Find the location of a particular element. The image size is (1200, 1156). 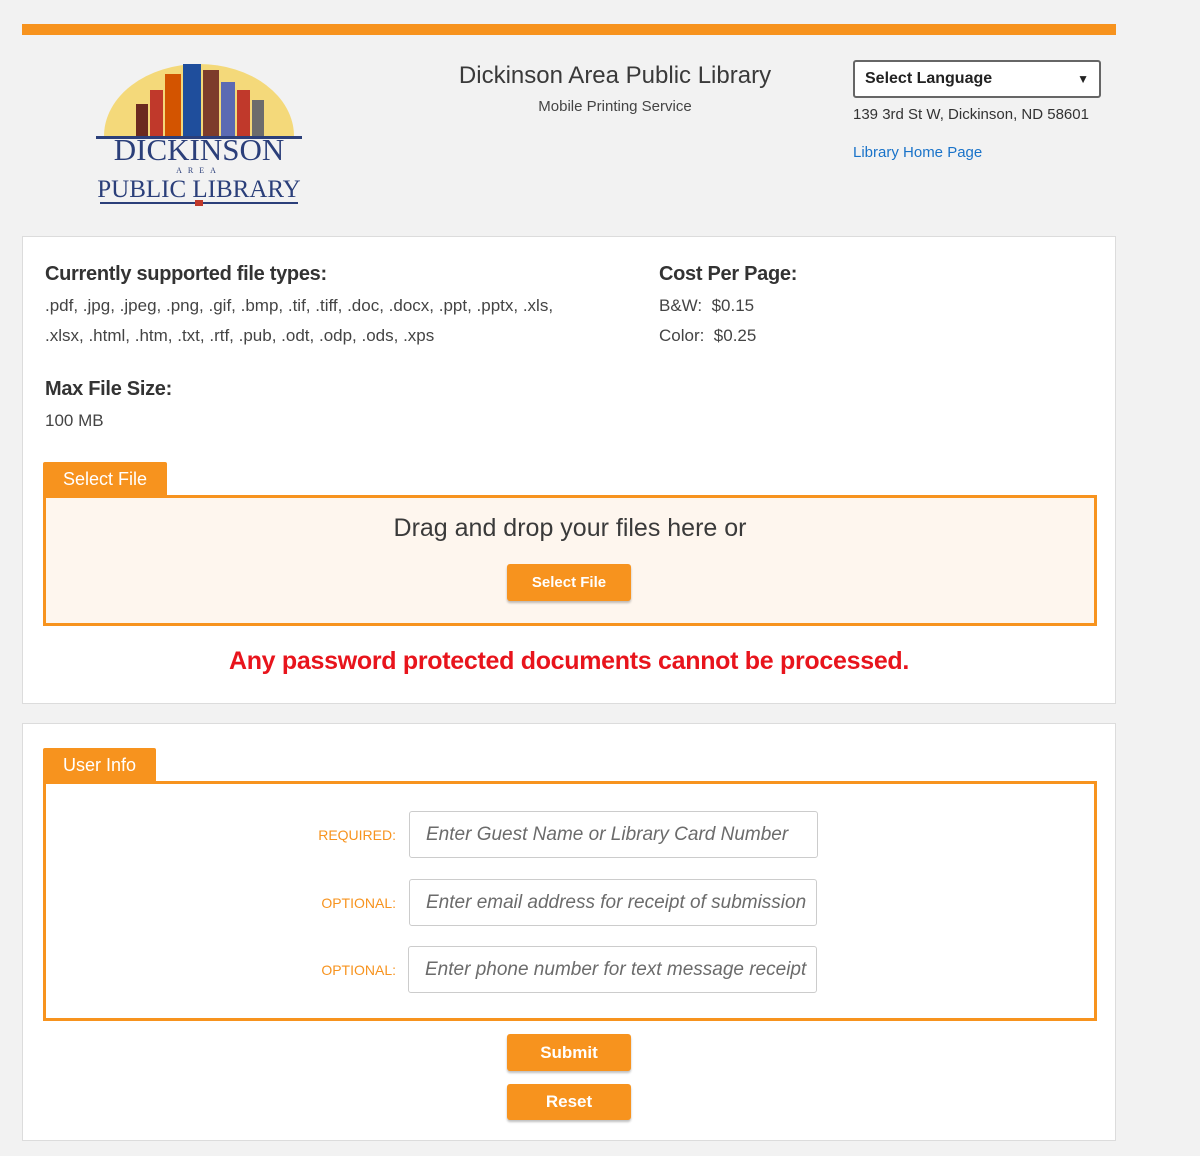

library-home-link: Library Home Page is located at coordinates (917, 152).